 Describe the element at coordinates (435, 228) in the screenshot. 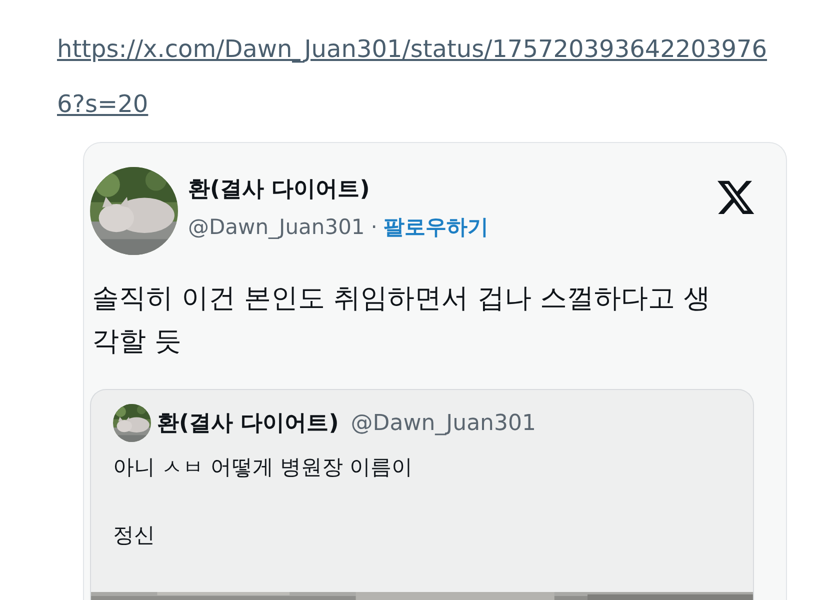

I see `follow-link: 팔로우하기` at that location.